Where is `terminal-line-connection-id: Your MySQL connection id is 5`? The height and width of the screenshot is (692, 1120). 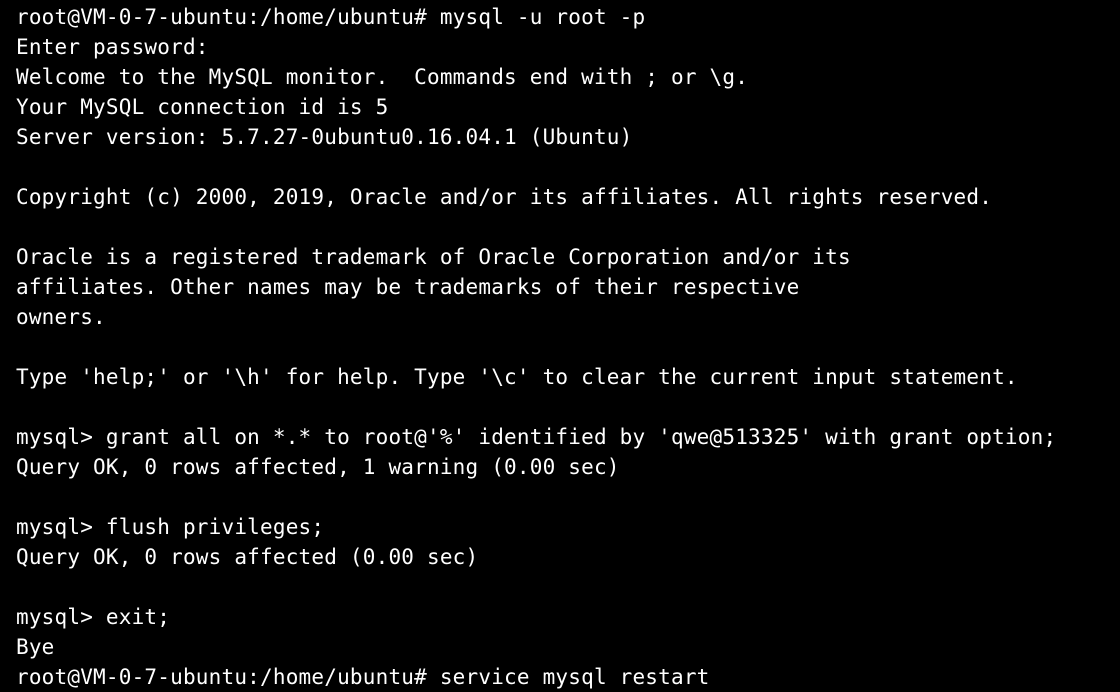 terminal-line-connection-id: Your MySQL connection id is 5 is located at coordinates (202, 107).